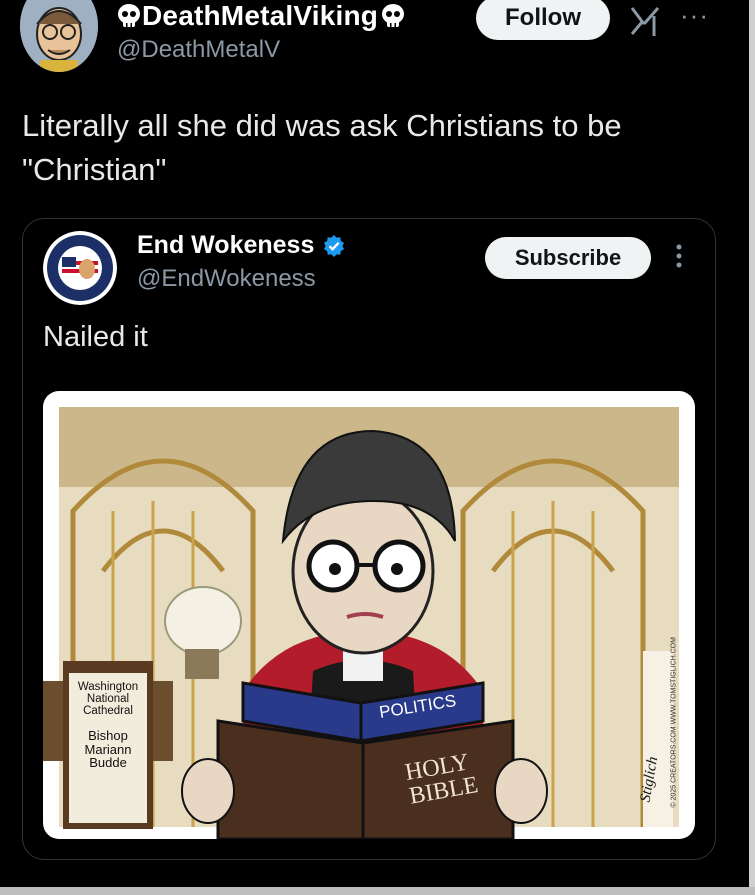 This screenshot has height=895, width=755. I want to click on quoted-name-row: End Wokeness, so click(241, 245).